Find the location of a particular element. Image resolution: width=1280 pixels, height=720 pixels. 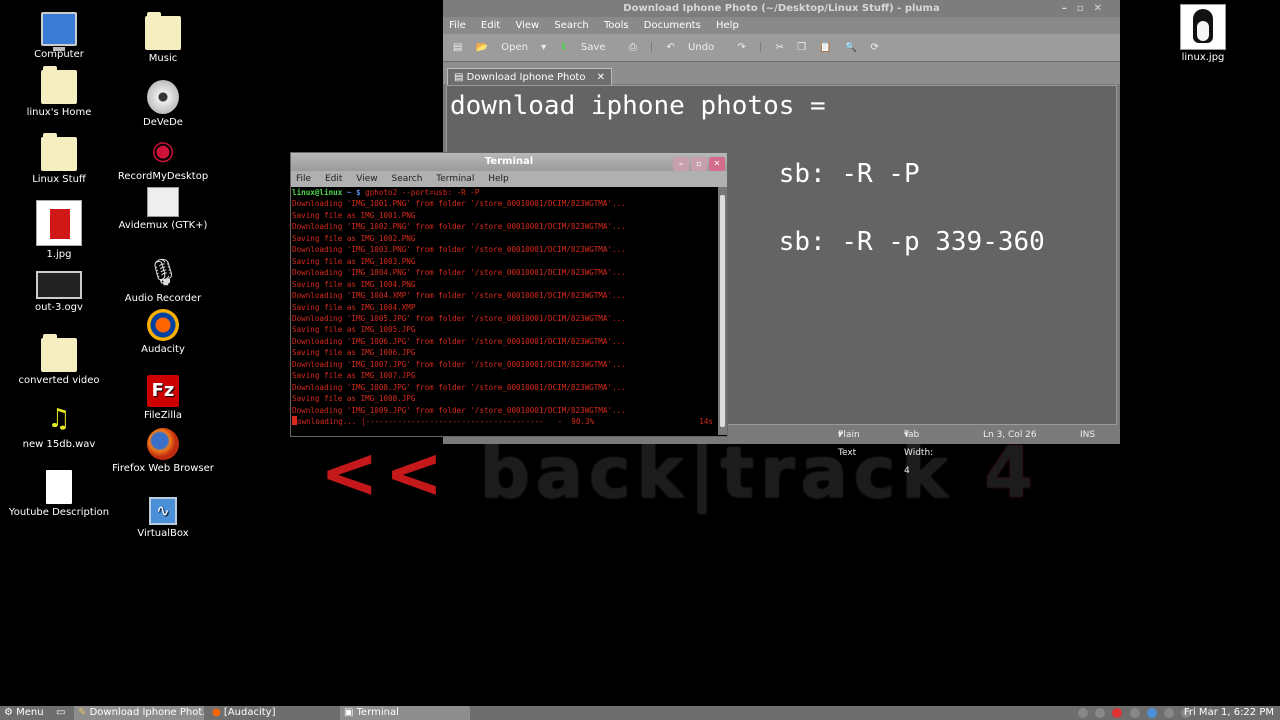

terminal-scrollbar is located at coordinates (722, 311).